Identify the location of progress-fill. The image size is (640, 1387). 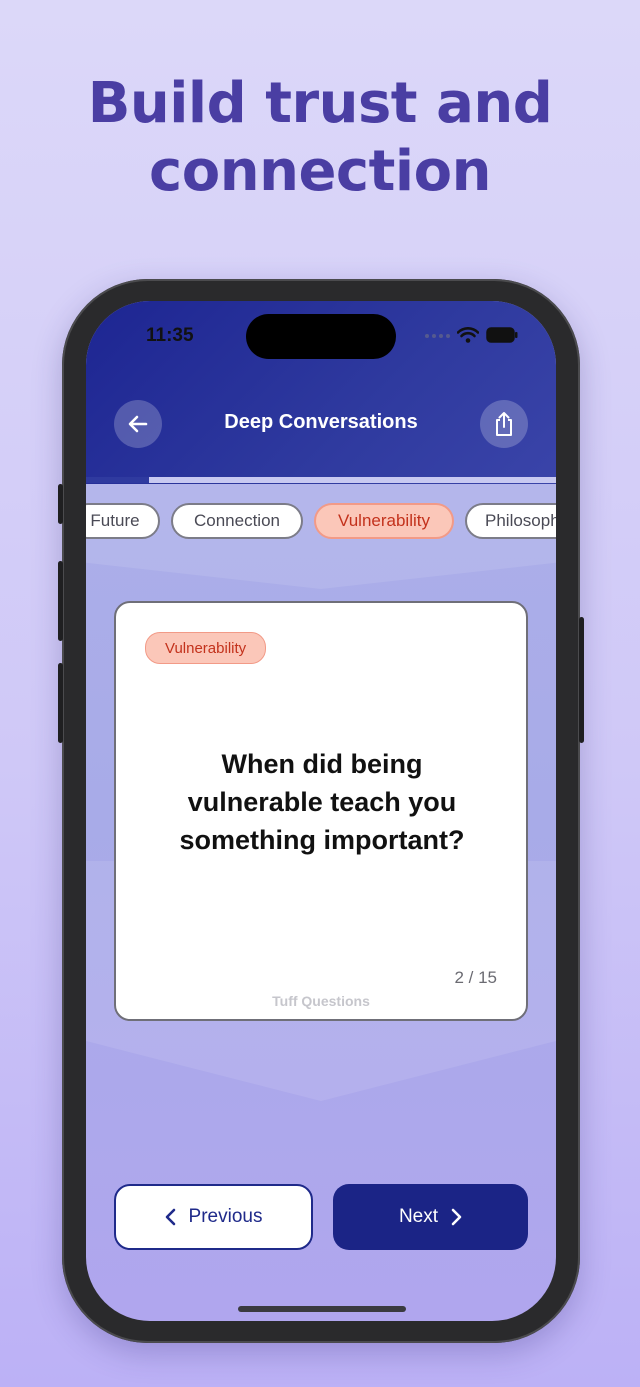
(117, 480).